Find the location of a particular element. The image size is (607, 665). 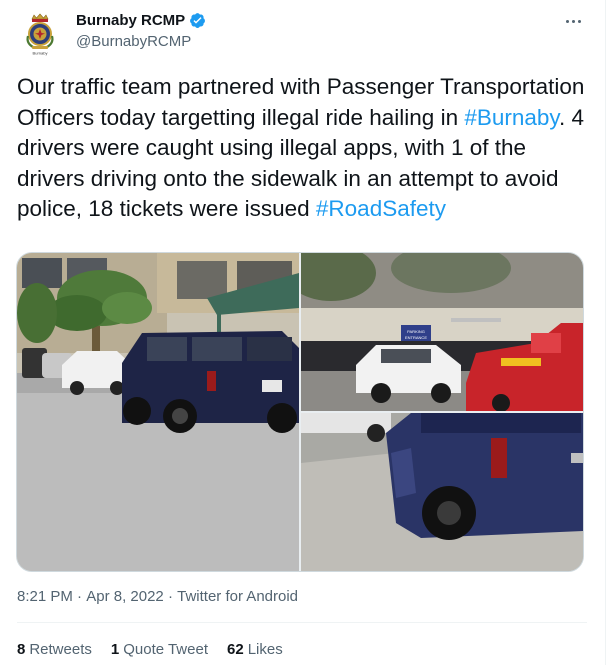

author-display-name: Burnaby RCMP is located at coordinates (130, 20).